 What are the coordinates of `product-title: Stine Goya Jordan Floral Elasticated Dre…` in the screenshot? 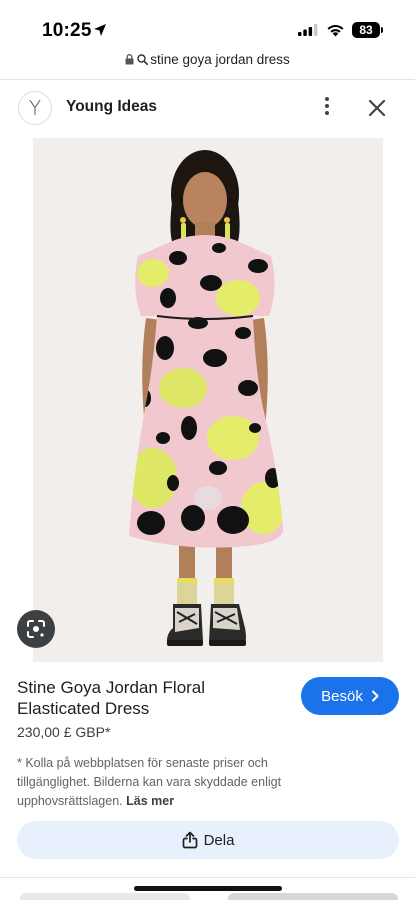 It's located at (111, 698).